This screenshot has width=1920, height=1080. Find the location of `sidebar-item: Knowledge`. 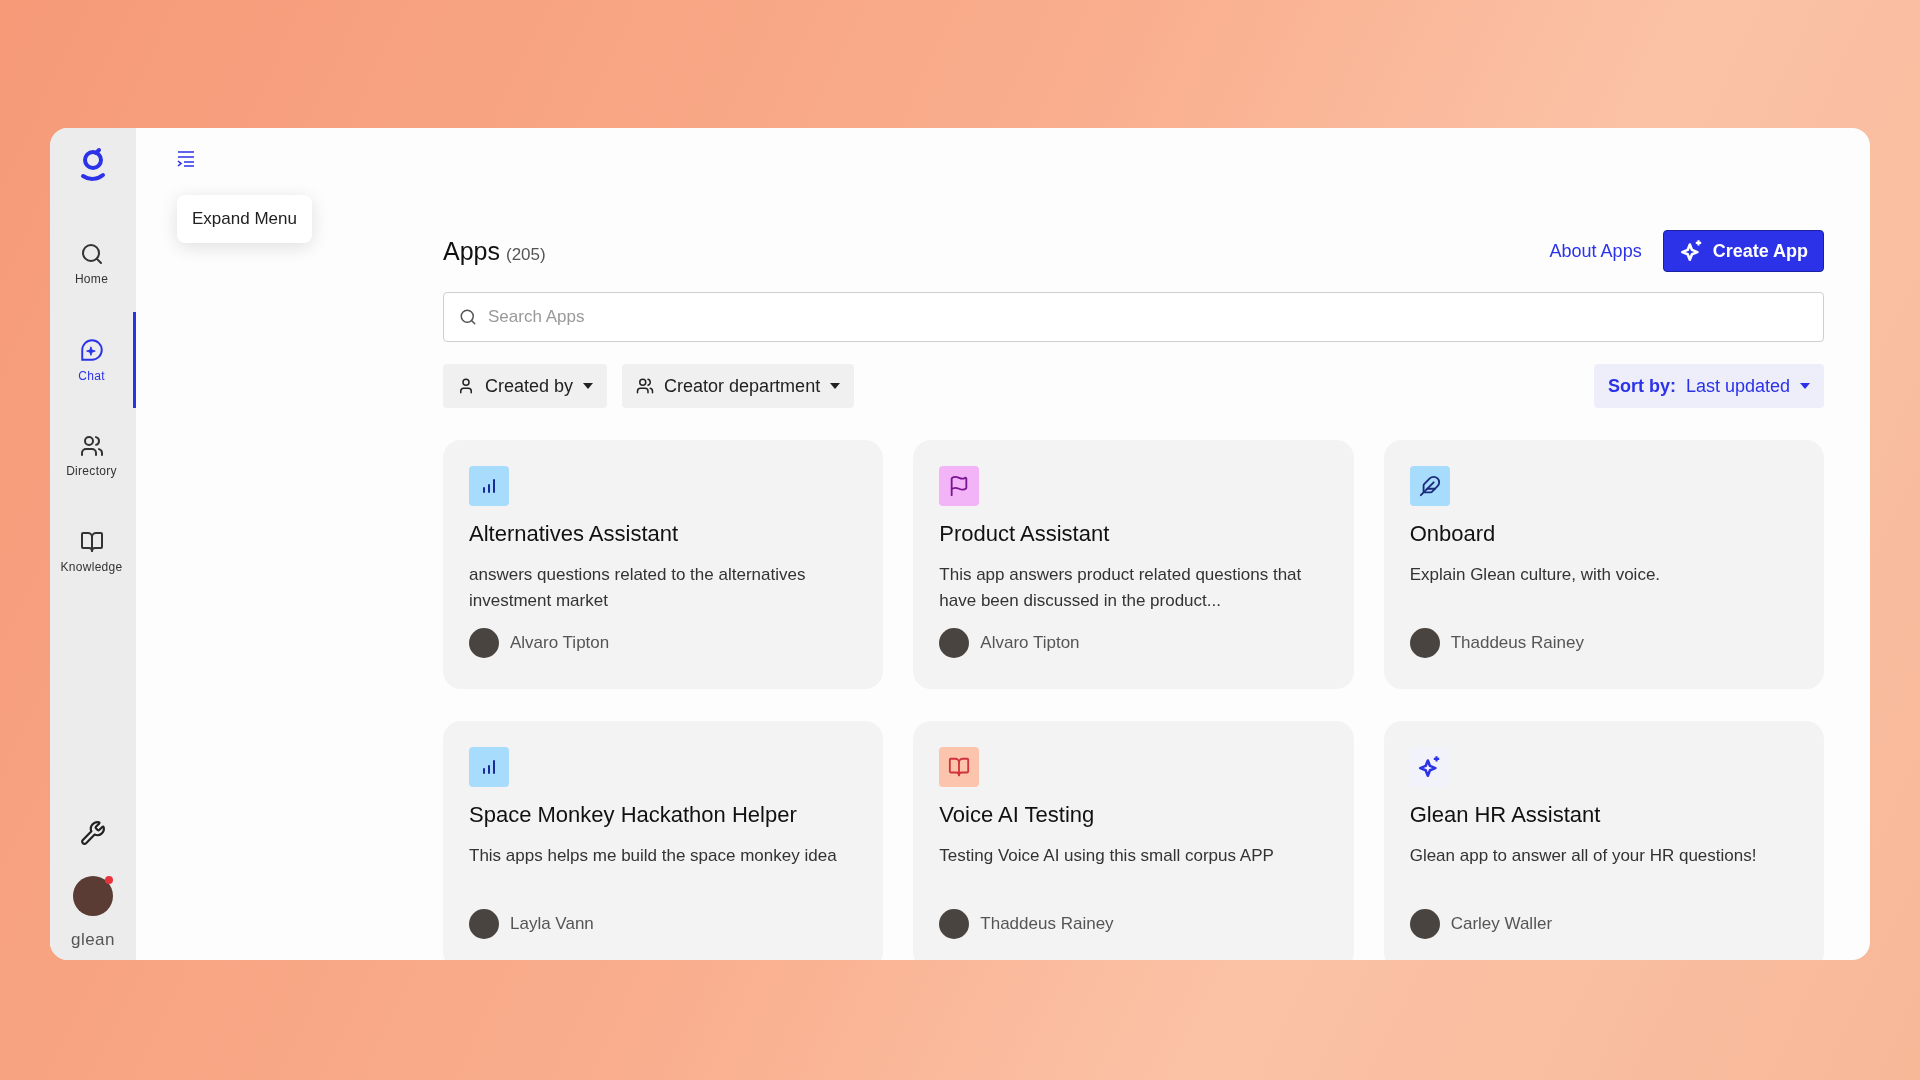

sidebar-item: Knowledge is located at coordinates (93, 552).